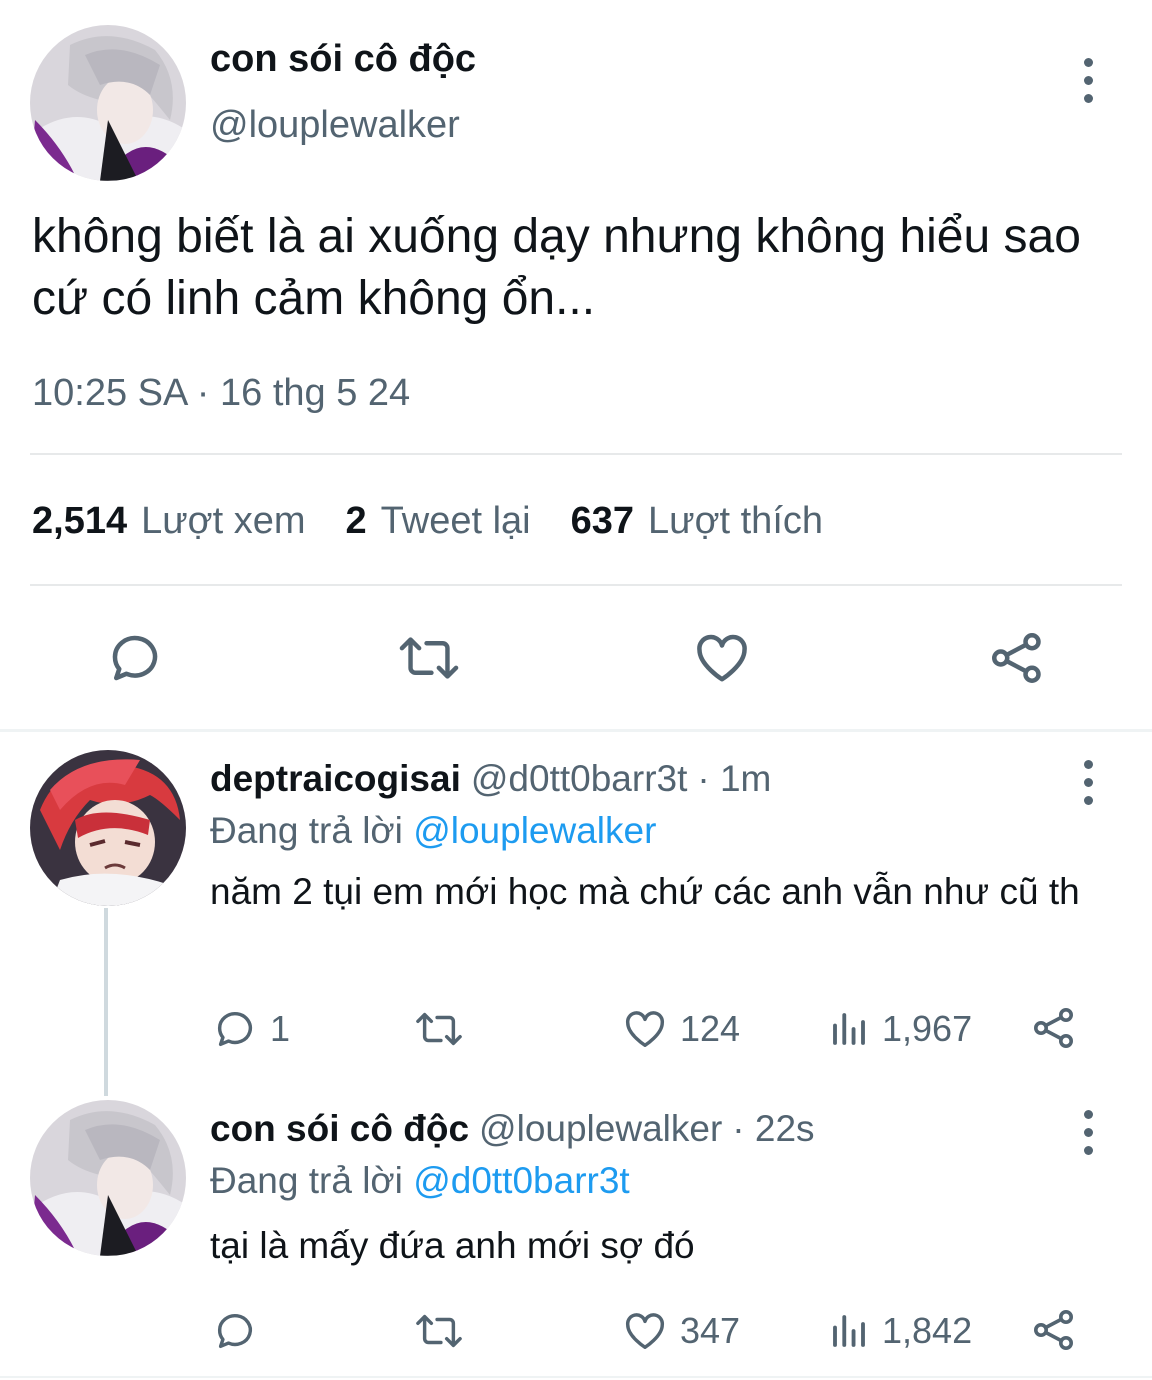  I want to click on author-name: deptraicogisai, so click(335, 778).